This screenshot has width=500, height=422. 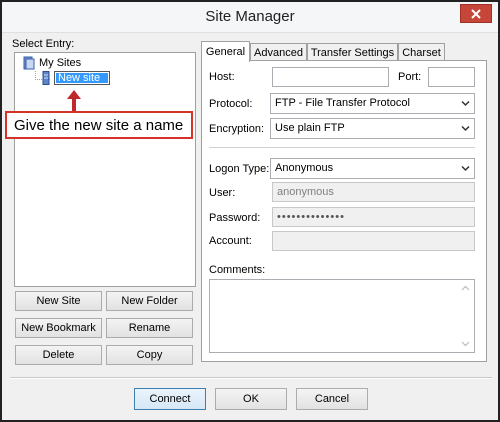 I want to click on protocol-label: Protocol:, so click(x=231, y=104).